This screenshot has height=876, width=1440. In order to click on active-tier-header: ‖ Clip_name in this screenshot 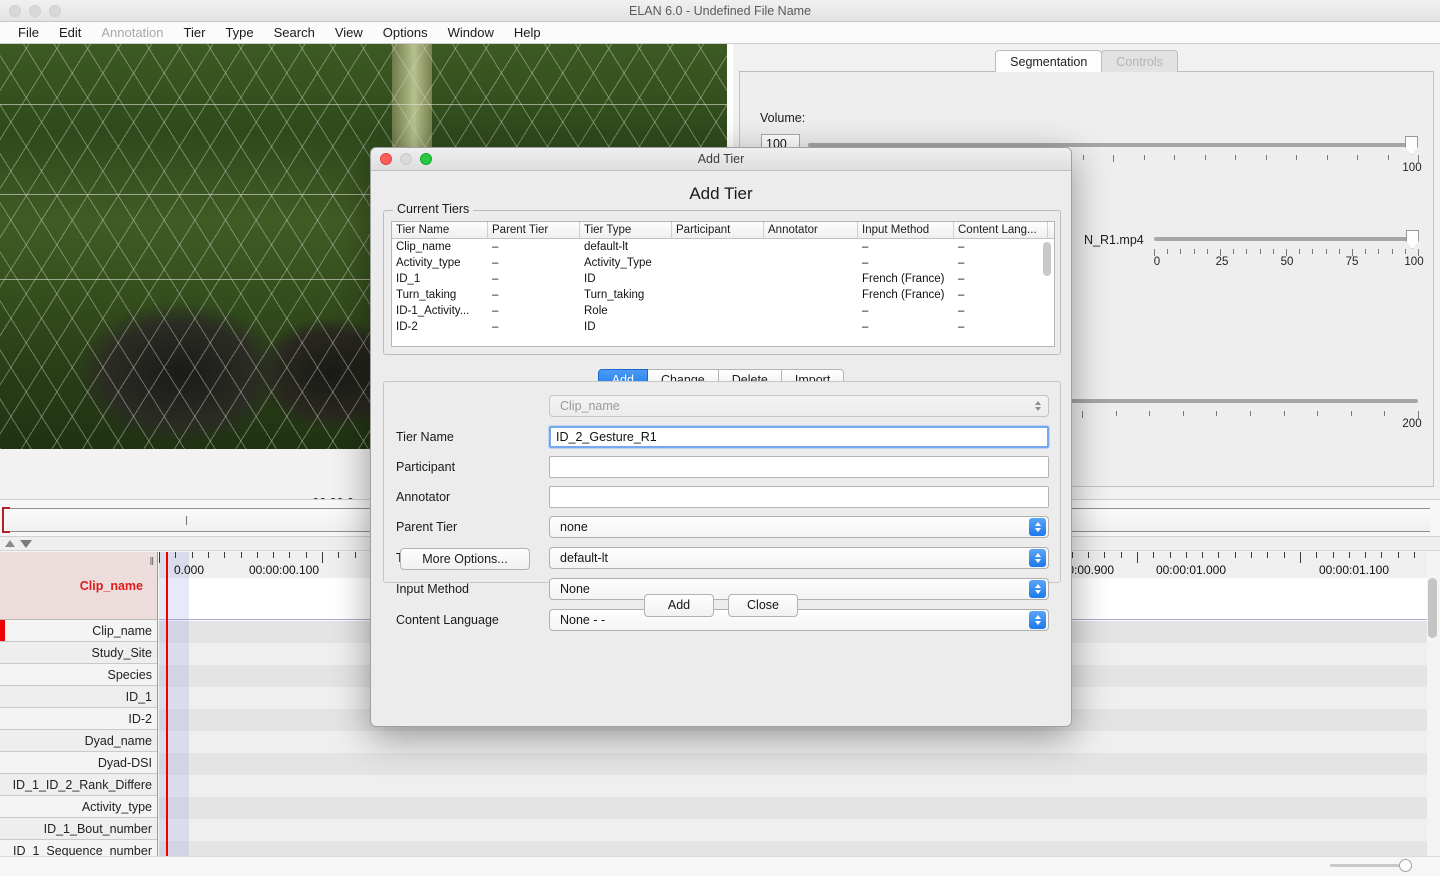, I will do `click(78, 586)`.